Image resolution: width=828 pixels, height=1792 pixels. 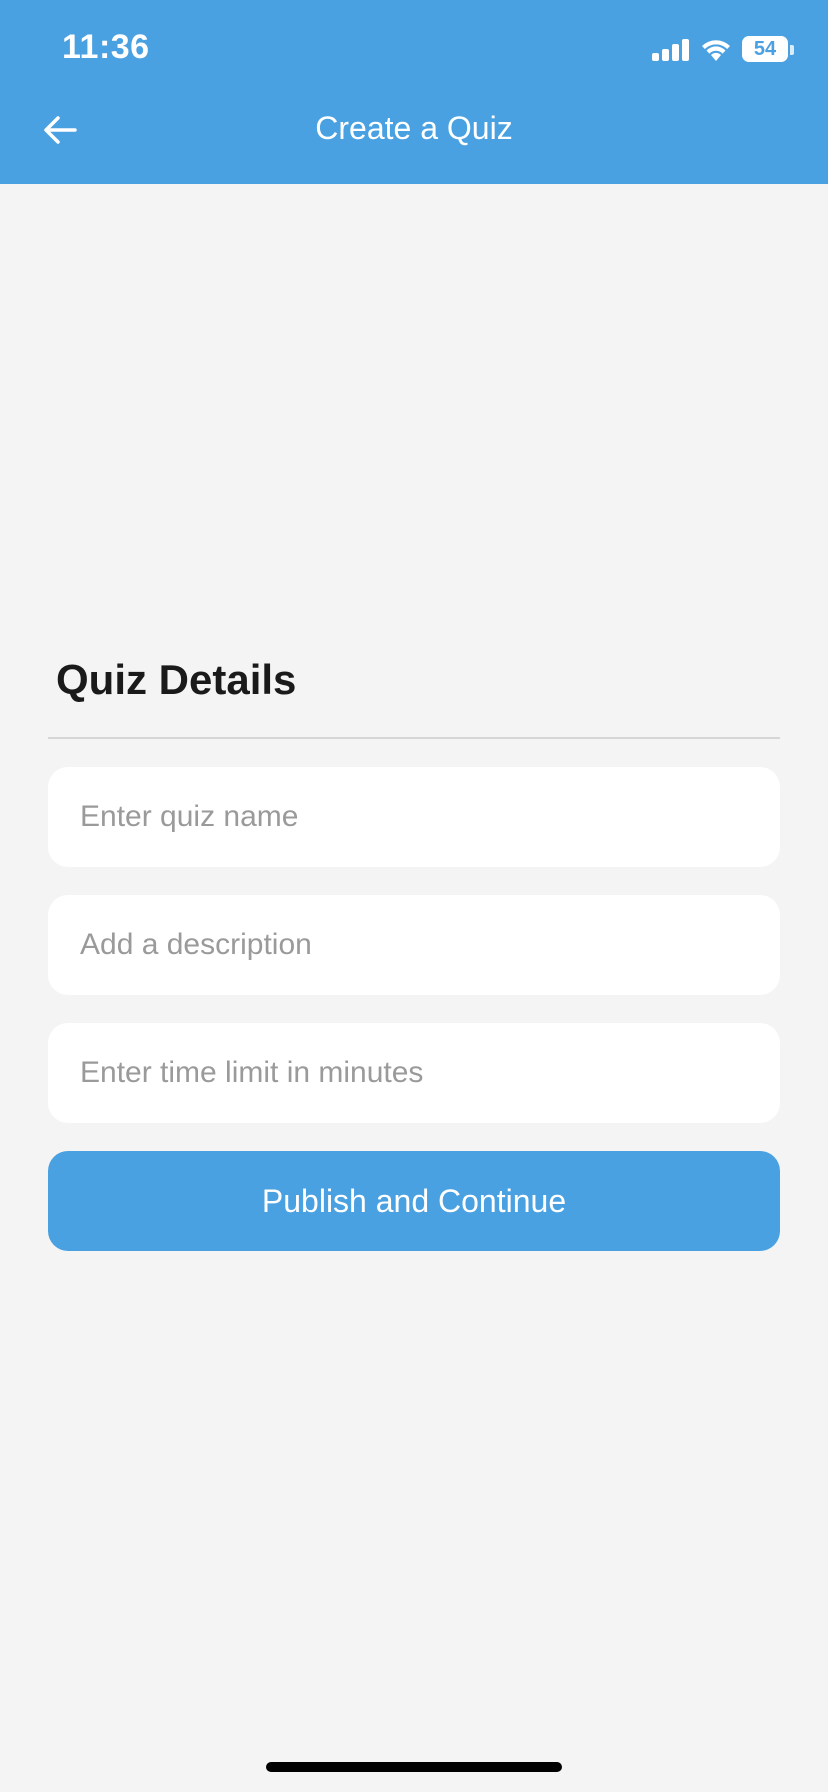 I want to click on signal-icon, so click(x=670, y=50).